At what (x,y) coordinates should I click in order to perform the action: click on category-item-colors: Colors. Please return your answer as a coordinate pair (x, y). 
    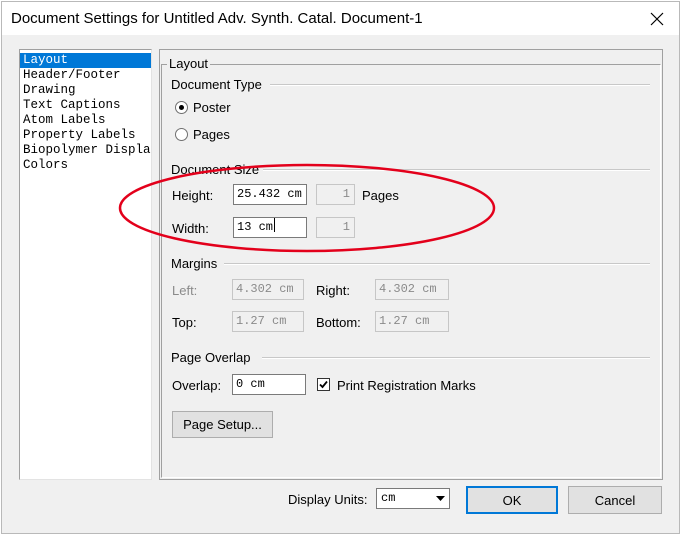
    Looking at the image, I should click on (85, 165).